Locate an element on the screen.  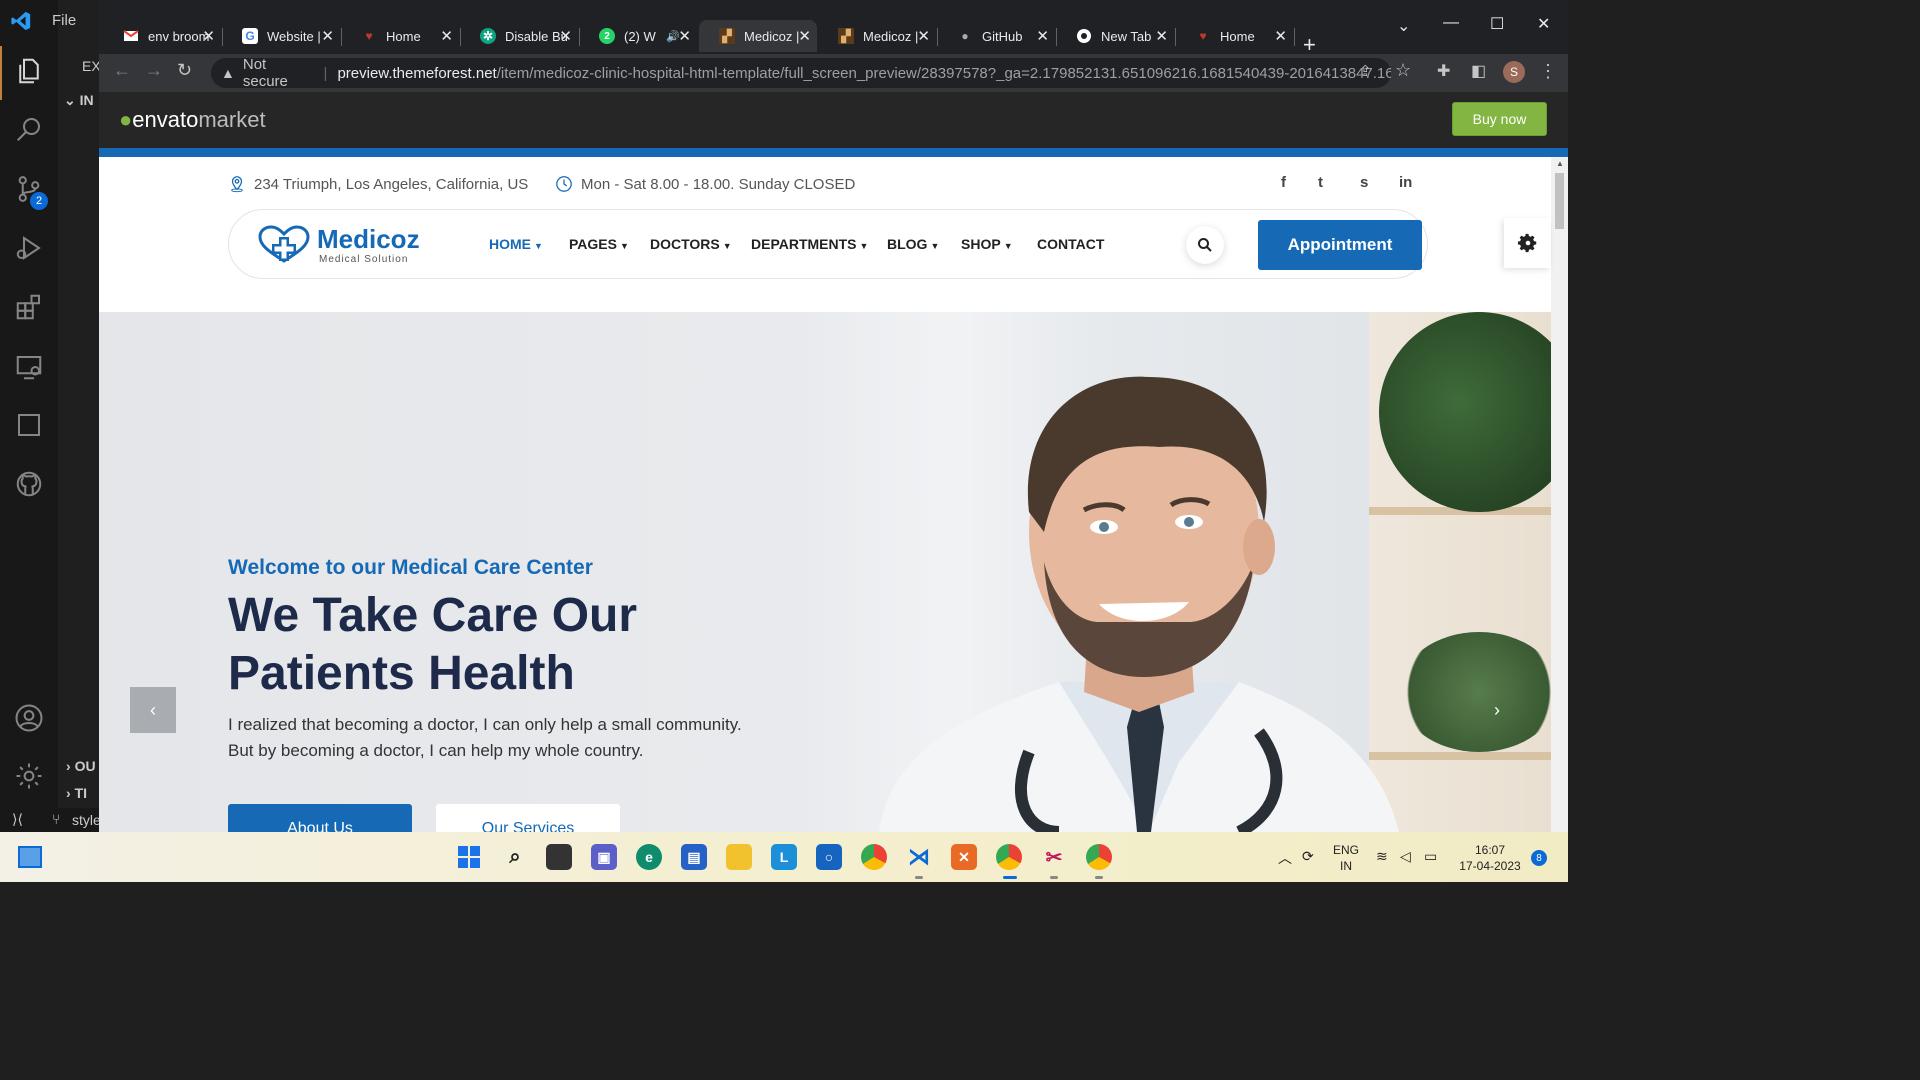
extensions-puzzle-icon: ✚ is located at coordinates (1443, 71).